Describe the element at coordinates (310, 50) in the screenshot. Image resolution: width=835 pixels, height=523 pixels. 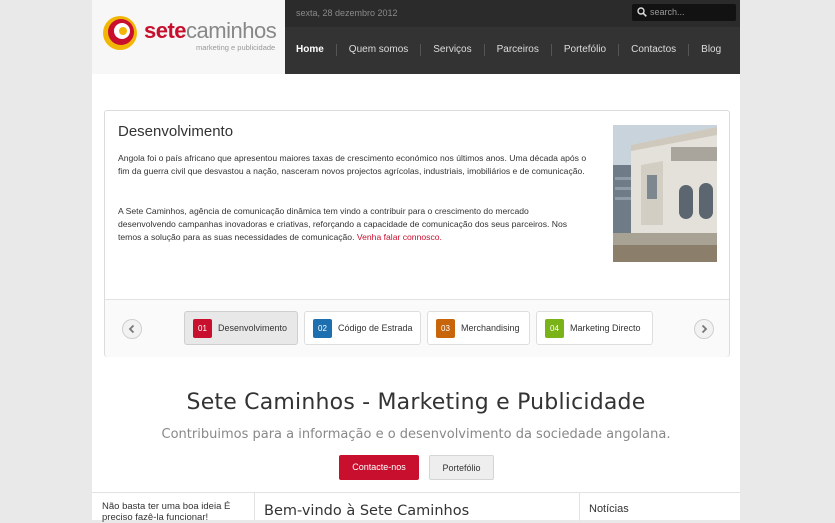
I see `nav-item-home: Home` at that location.